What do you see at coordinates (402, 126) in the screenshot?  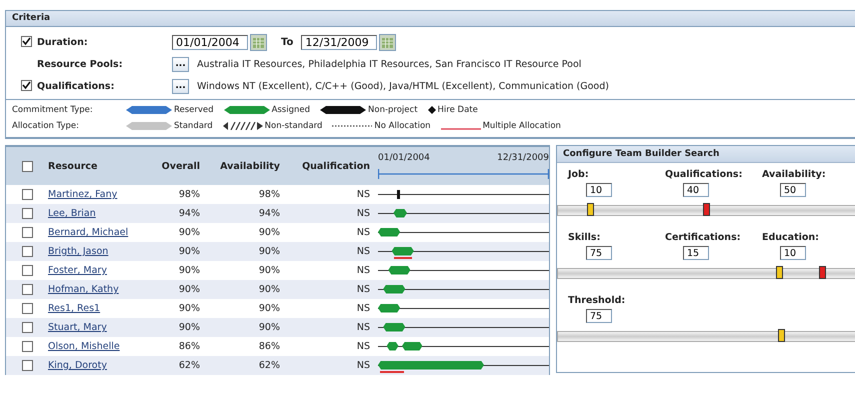 I see `legend-label: No Allocation` at bounding box center [402, 126].